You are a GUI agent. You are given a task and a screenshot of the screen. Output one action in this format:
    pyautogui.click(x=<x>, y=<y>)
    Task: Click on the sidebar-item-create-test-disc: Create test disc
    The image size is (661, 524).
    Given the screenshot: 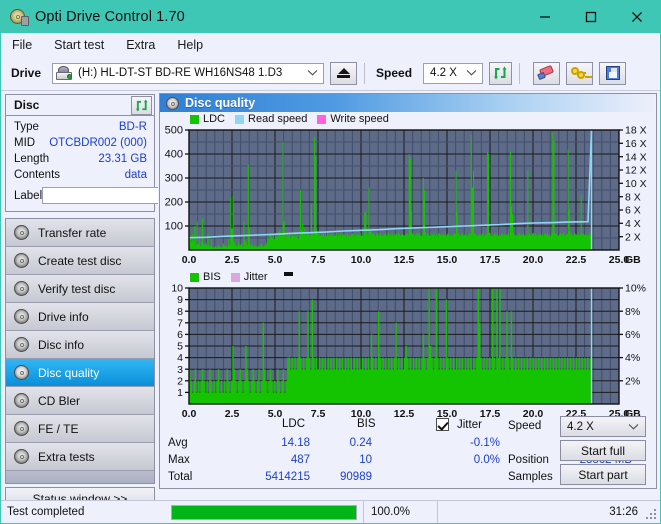 What is the action you would take?
    pyautogui.click(x=80, y=261)
    